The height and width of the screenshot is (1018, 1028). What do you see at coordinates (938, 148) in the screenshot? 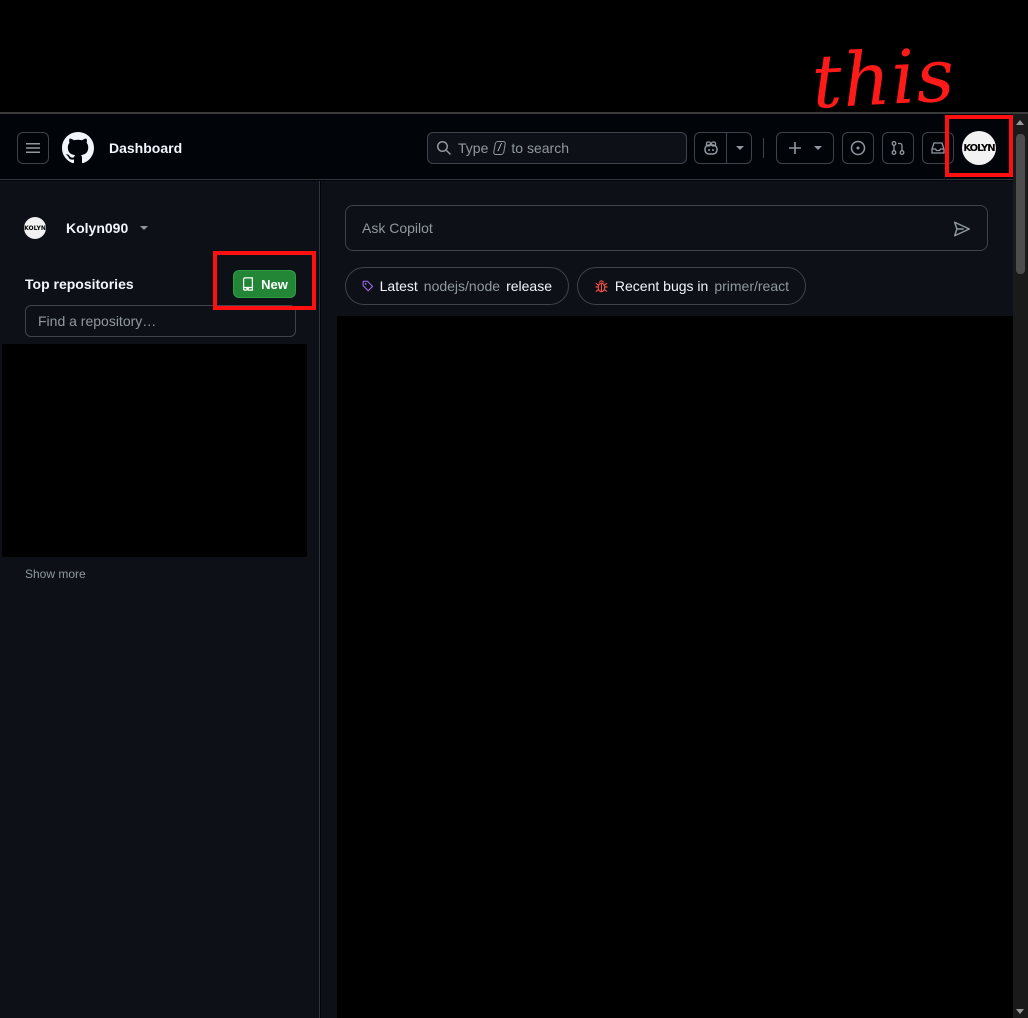
I see `inbox-icon` at bounding box center [938, 148].